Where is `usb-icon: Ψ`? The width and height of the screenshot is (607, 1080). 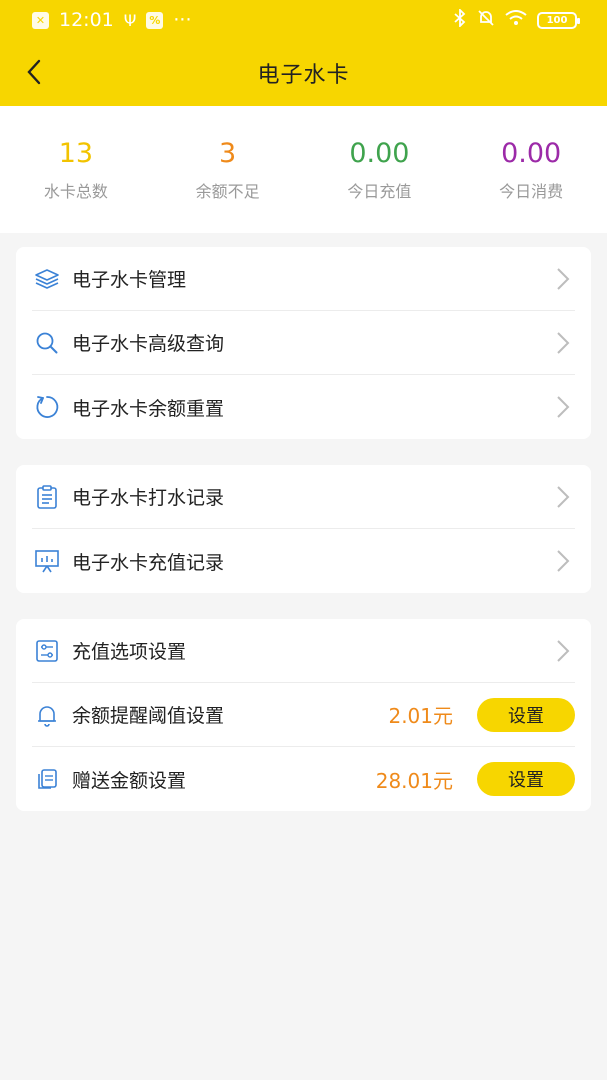
usb-icon: Ψ is located at coordinates (130, 20).